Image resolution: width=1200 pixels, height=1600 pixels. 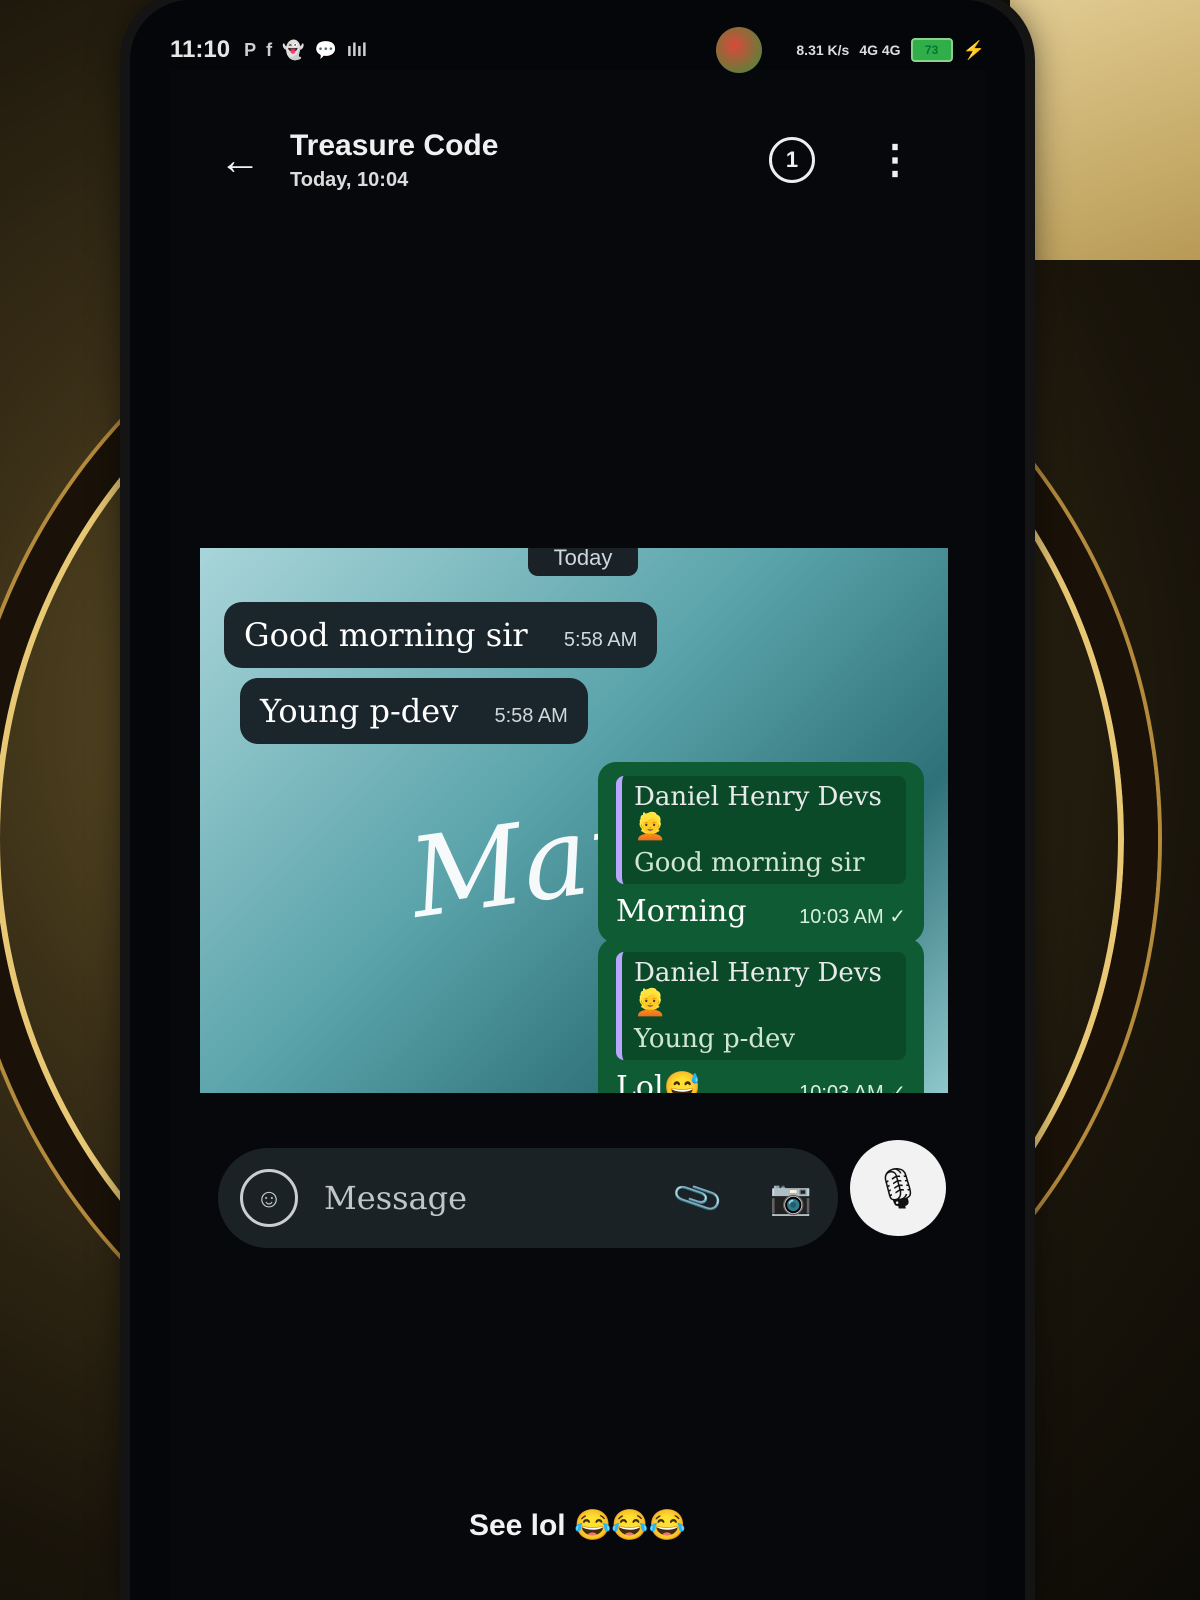 What do you see at coordinates (973, 49) in the screenshot?
I see `charging-icon: ⚡` at bounding box center [973, 49].